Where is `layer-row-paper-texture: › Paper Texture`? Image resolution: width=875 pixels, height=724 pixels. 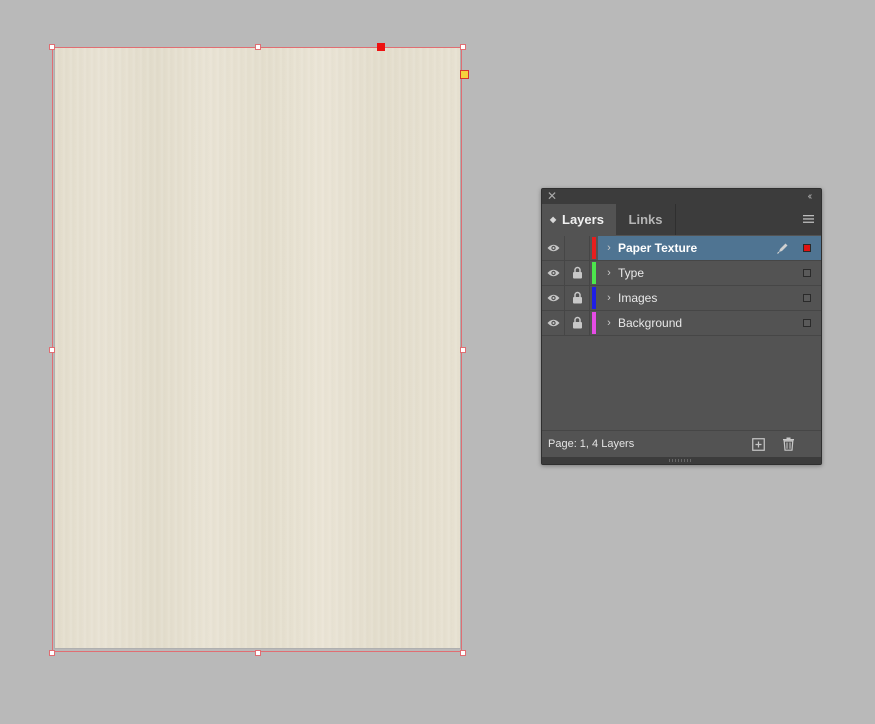
layer-row-paper-texture: › Paper Texture is located at coordinates (681, 248).